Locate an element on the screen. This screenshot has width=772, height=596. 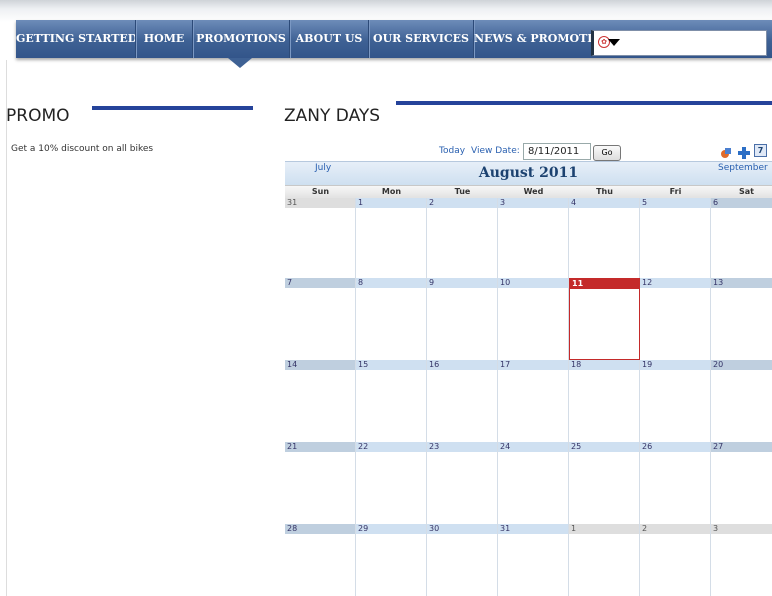
day-cell: 30 is located at coordinates (462, 560).